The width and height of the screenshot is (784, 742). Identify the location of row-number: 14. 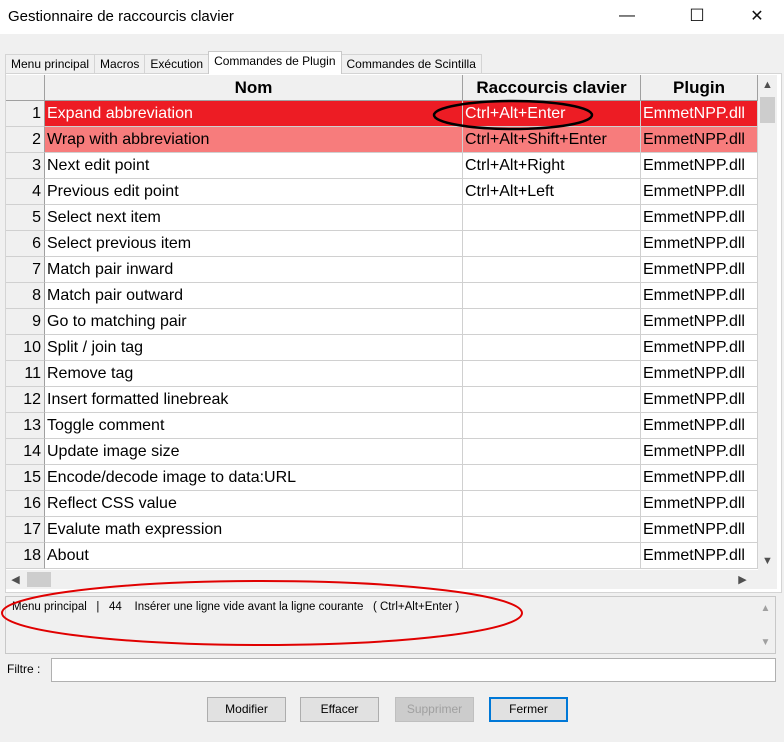
(25, 452).